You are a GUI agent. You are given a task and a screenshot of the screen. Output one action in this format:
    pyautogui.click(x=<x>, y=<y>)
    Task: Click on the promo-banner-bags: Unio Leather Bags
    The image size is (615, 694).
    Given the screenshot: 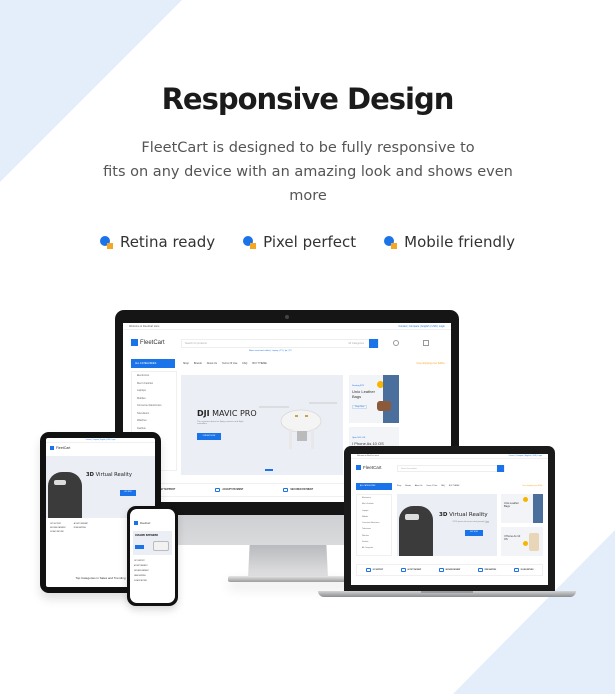 What is the action you would take?
    pyautogui.click(x=522, y=508)
    